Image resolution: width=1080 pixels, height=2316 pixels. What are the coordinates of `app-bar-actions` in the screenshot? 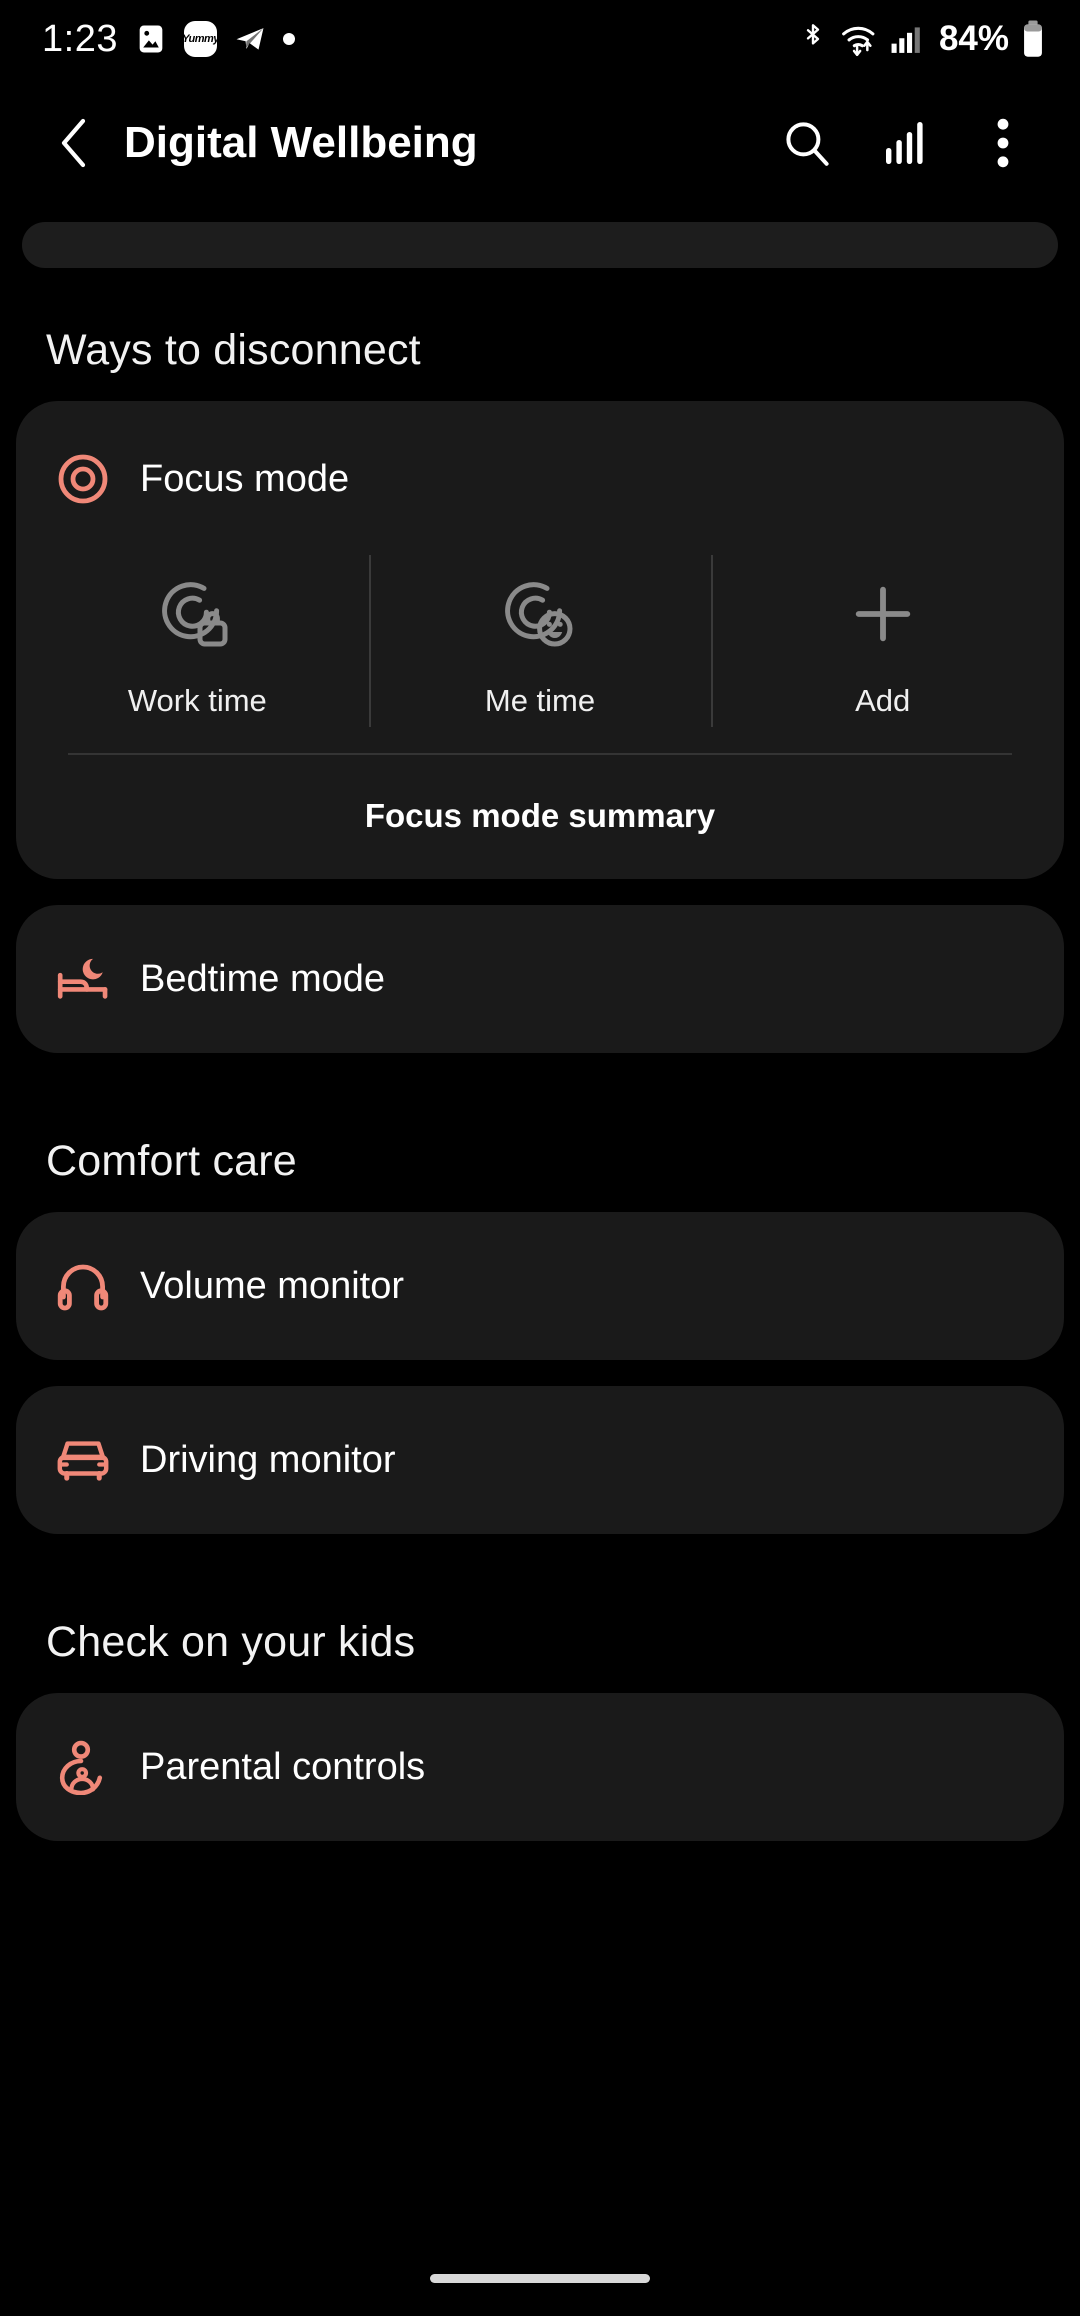 It's located at (905, 143).